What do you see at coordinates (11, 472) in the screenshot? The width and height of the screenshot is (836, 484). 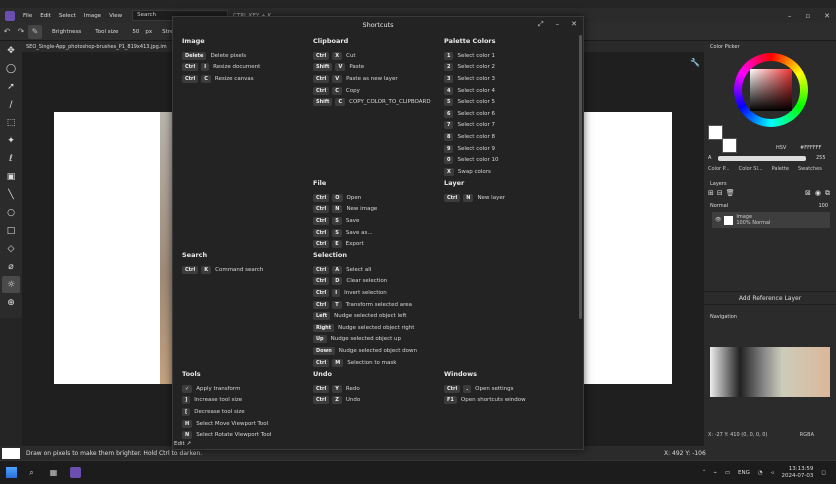 I see `windows-start-icon` at bounding box center [11, 472].